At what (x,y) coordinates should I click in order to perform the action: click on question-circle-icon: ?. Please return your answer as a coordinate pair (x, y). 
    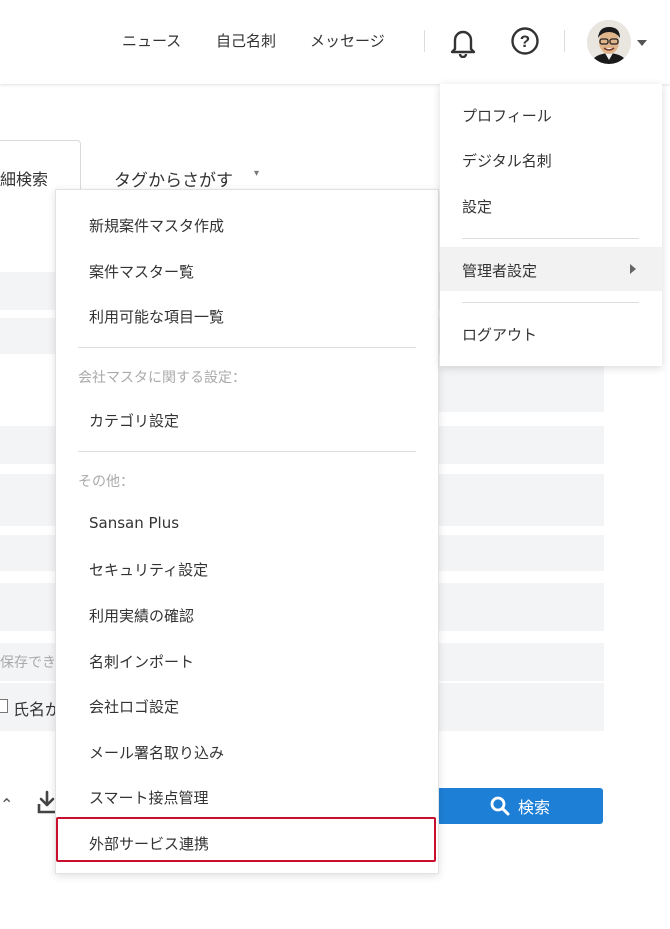
    Looking at the image, I should click on (525, 41).